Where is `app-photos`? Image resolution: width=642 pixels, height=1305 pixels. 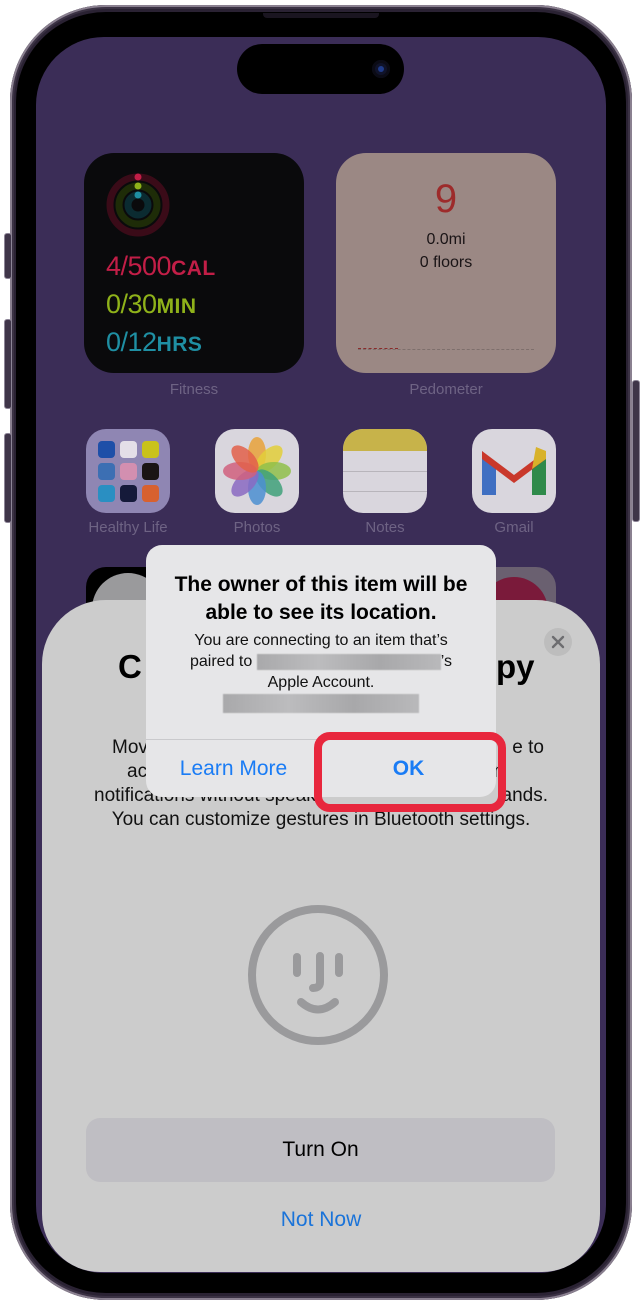 app-photos is located at coordinates (257, 471).